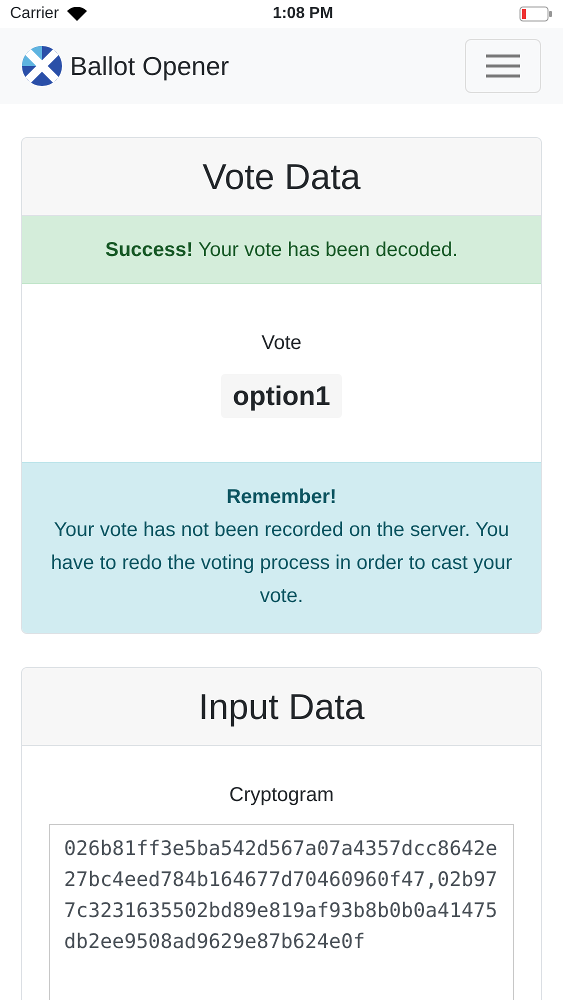 This screenshot has width=563, height=1000. What do you see at coordinates (281, 343) in the screenshot?
I see `vote-label: Vote` at bounding box center [281, 343].